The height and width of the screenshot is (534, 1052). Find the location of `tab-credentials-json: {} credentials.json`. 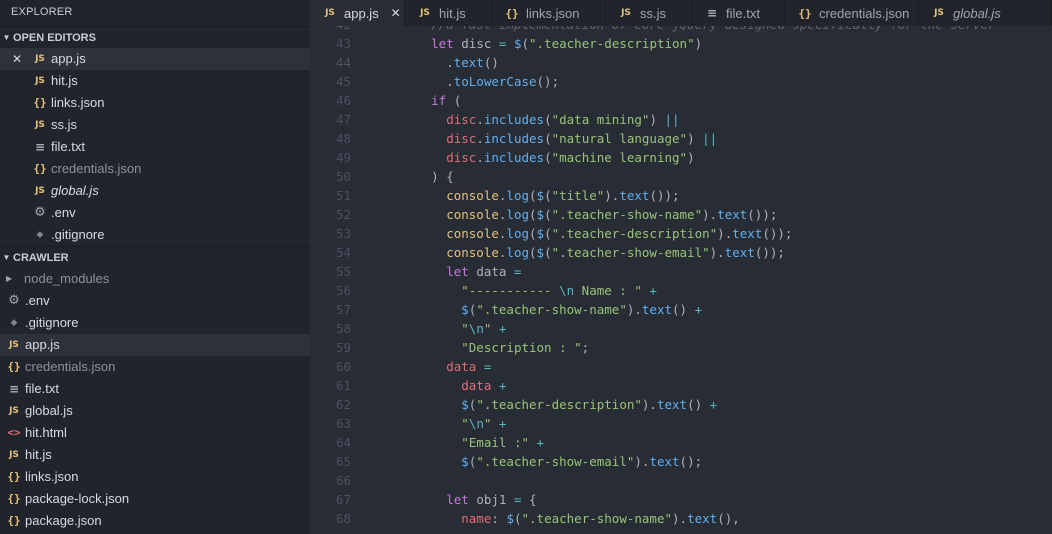

tab-credentials-json: {} credentials.json is located at coordinates (852, 13).